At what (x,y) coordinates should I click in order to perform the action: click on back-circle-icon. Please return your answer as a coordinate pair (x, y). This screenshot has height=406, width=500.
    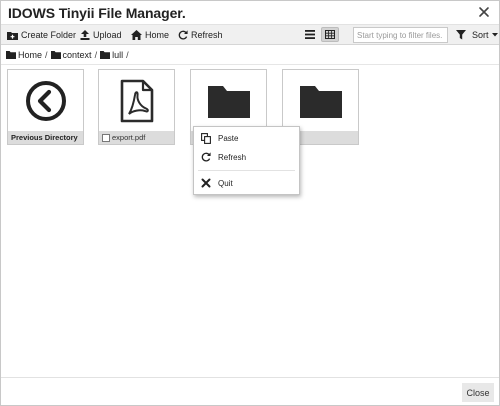
    Looking at the image, I should click on (45, 100).